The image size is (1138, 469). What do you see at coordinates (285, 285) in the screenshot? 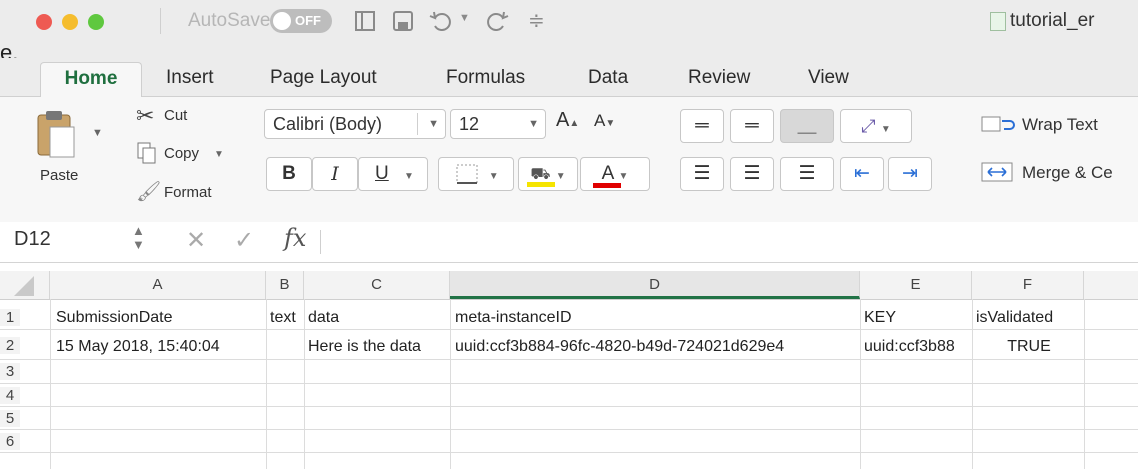
I see `column-header-b: B` at bounding box center [285, 285].